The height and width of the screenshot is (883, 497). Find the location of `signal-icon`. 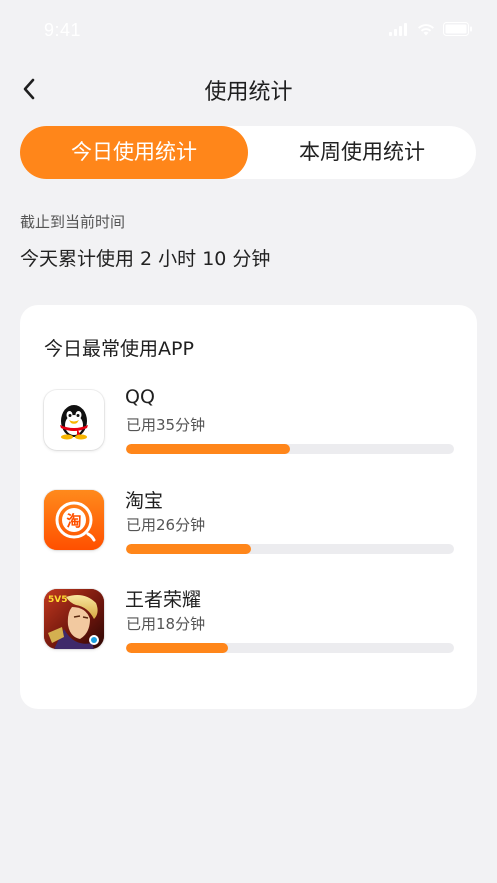

signal-icon is located at coordinates (398, 29).